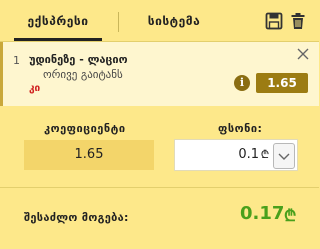 Image resolution: width=320 pixels, height=249 pixels. What do you see at coordinates (248, 155) in the screenshot?
I see `stake-value: 0.1` at bounding box center [248, 155].